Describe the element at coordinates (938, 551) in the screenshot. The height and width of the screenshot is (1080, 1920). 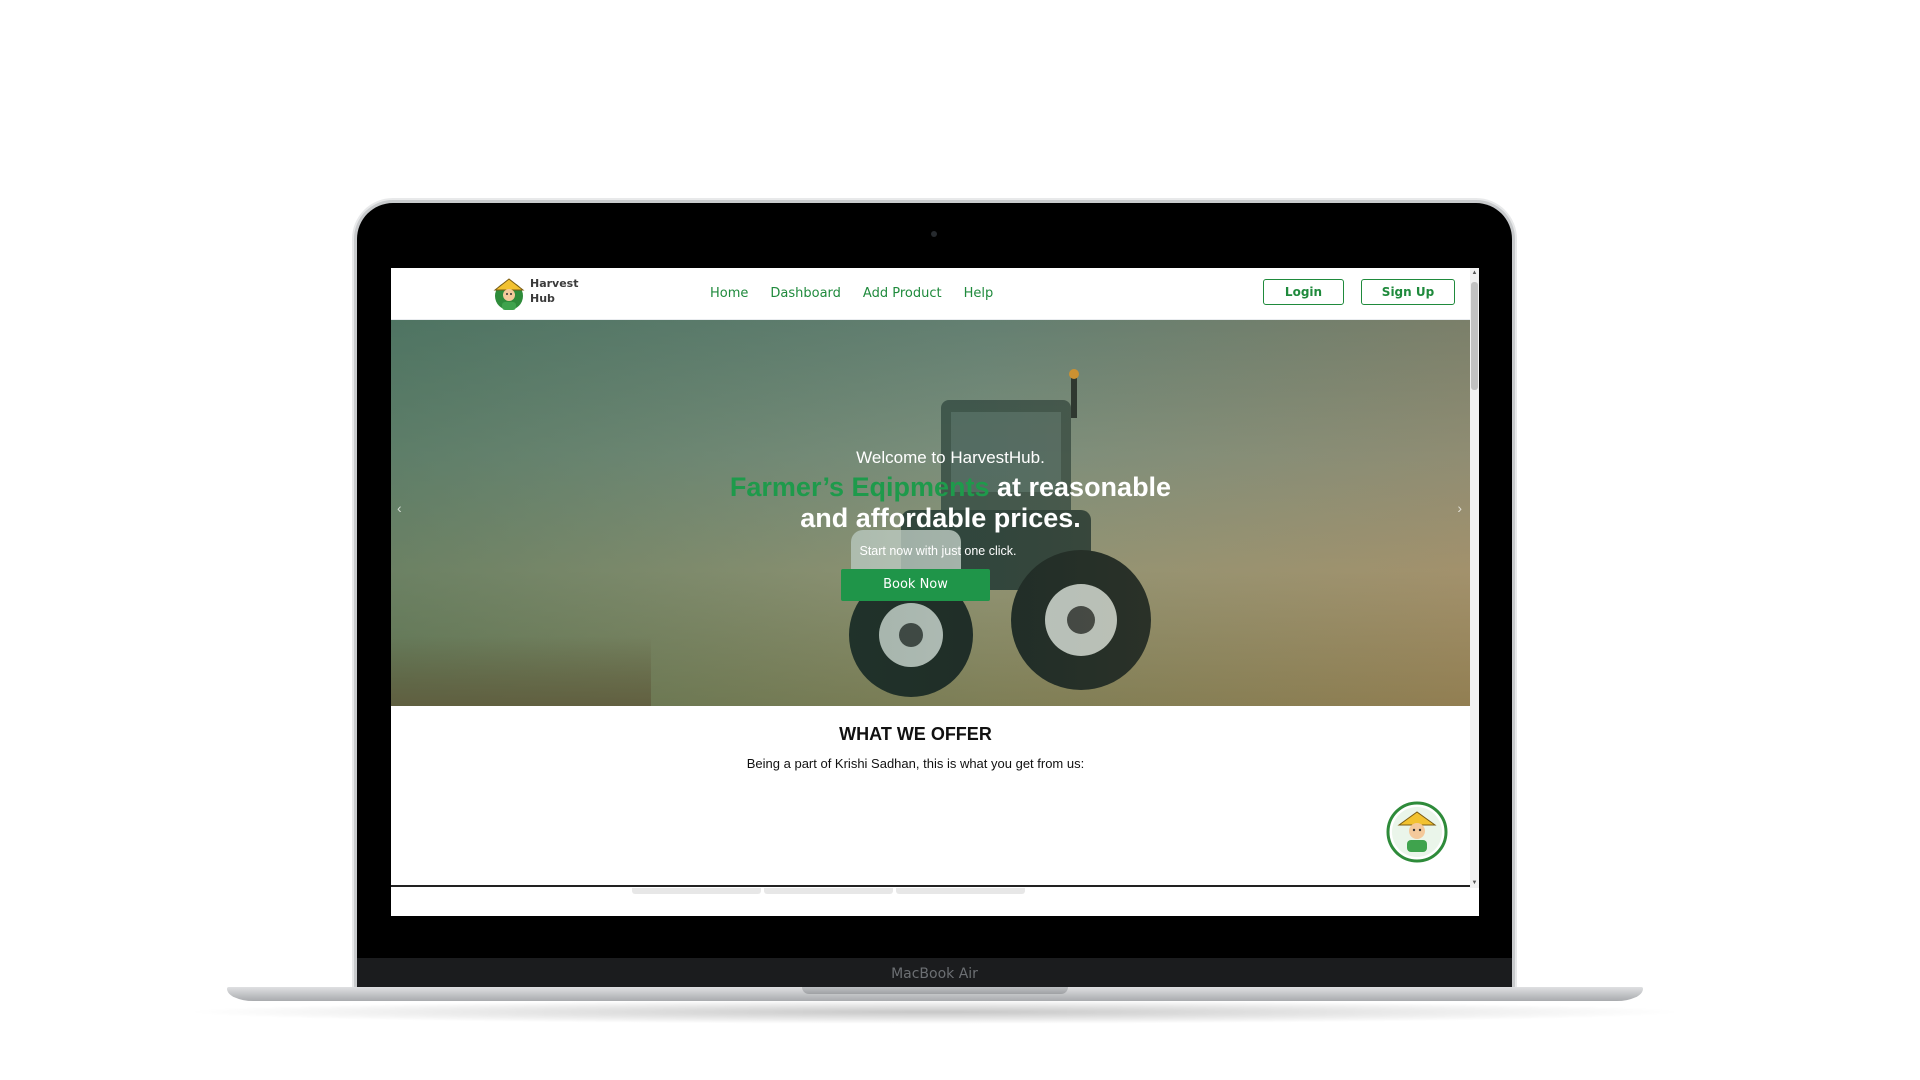
I see `hero-subtext: Start now with just one click.` at that location.